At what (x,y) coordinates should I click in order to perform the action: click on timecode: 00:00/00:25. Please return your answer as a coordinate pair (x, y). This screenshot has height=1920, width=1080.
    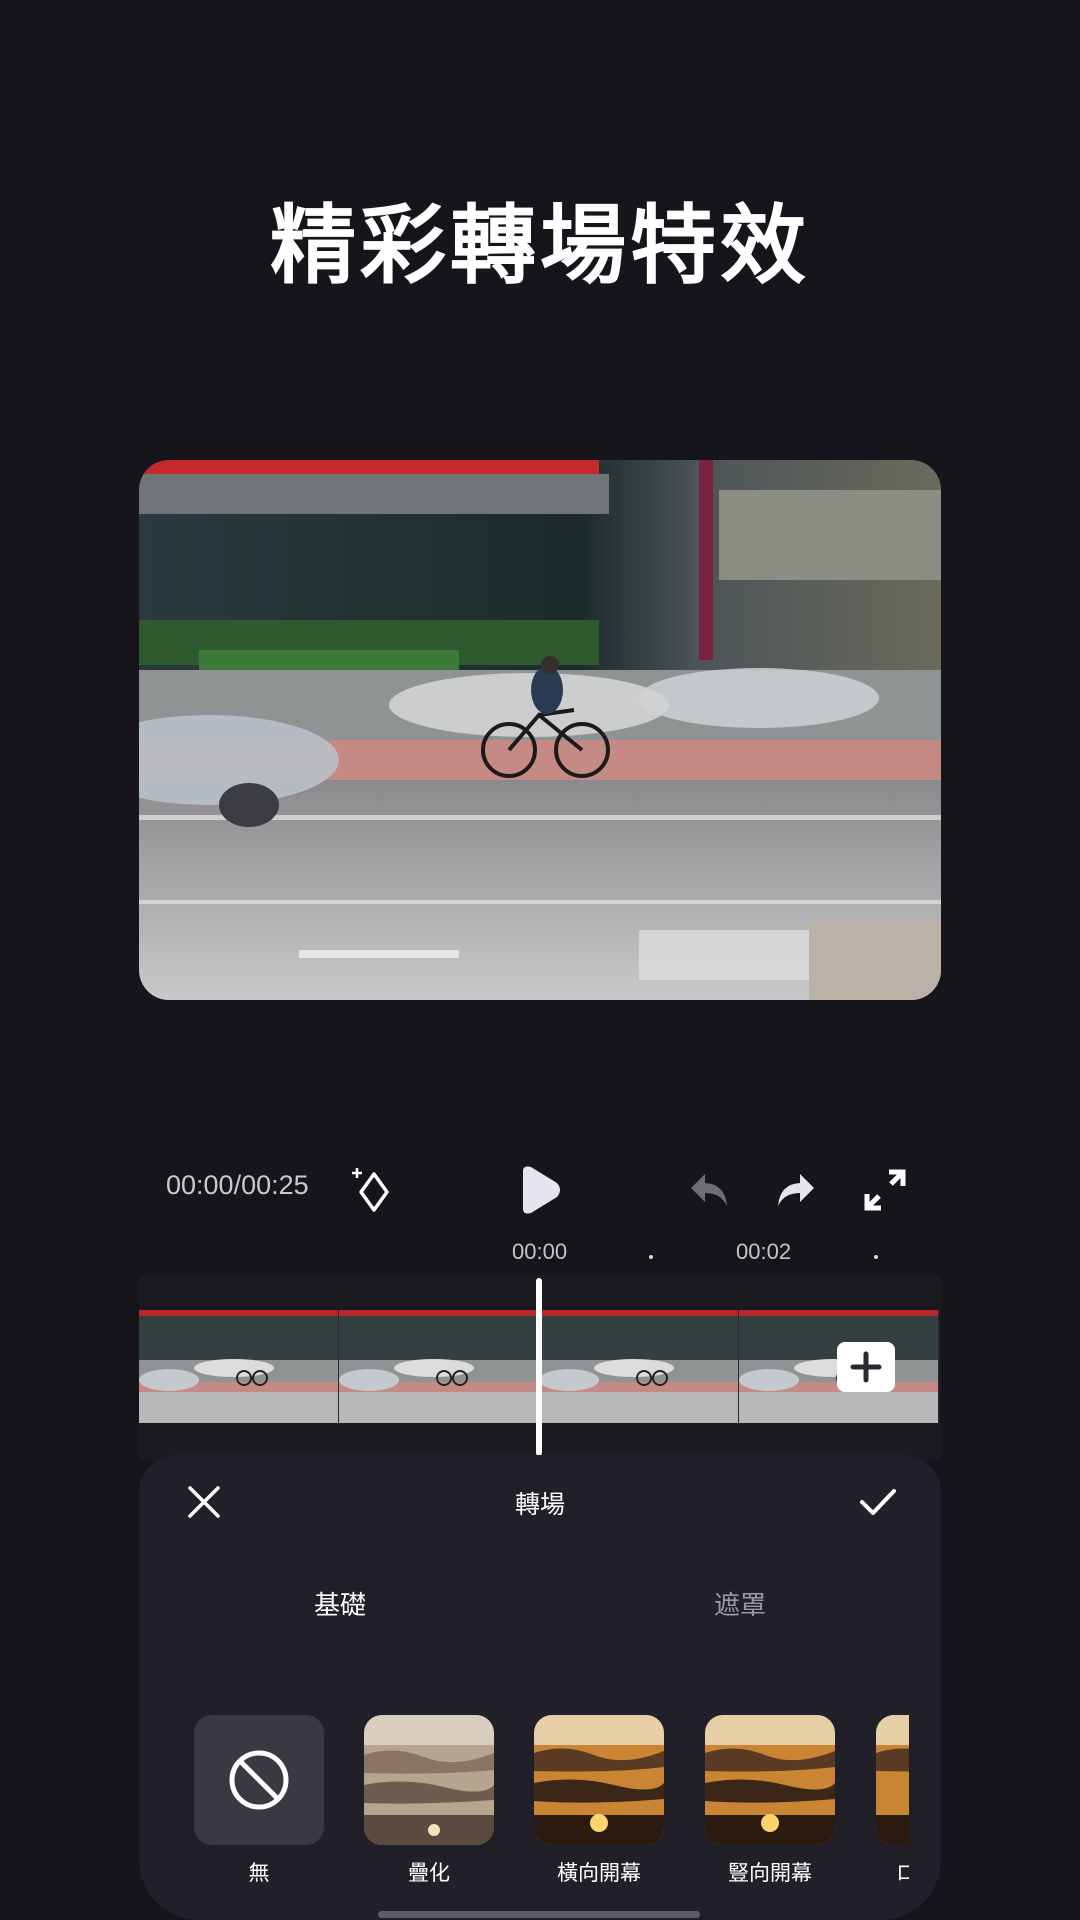
    Looking at the image, I should click on (237, 1185).